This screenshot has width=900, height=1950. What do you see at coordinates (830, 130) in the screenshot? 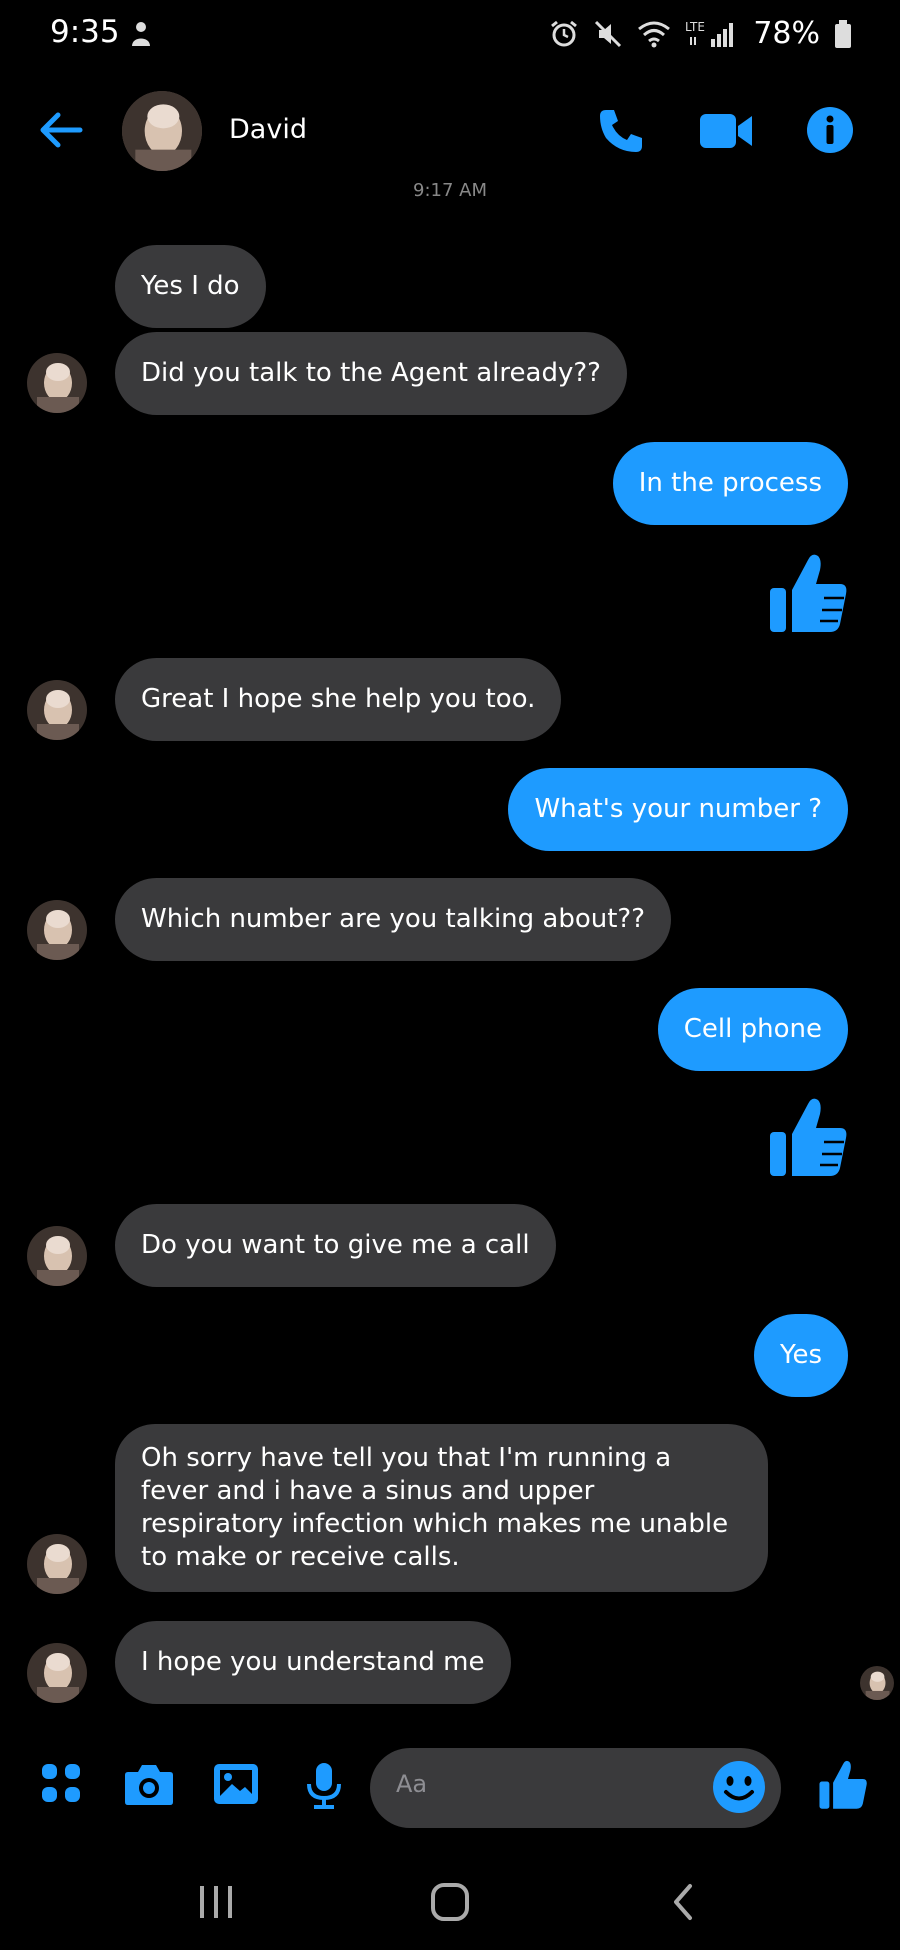
I see `info-icon` at bounding box center [830, 130].